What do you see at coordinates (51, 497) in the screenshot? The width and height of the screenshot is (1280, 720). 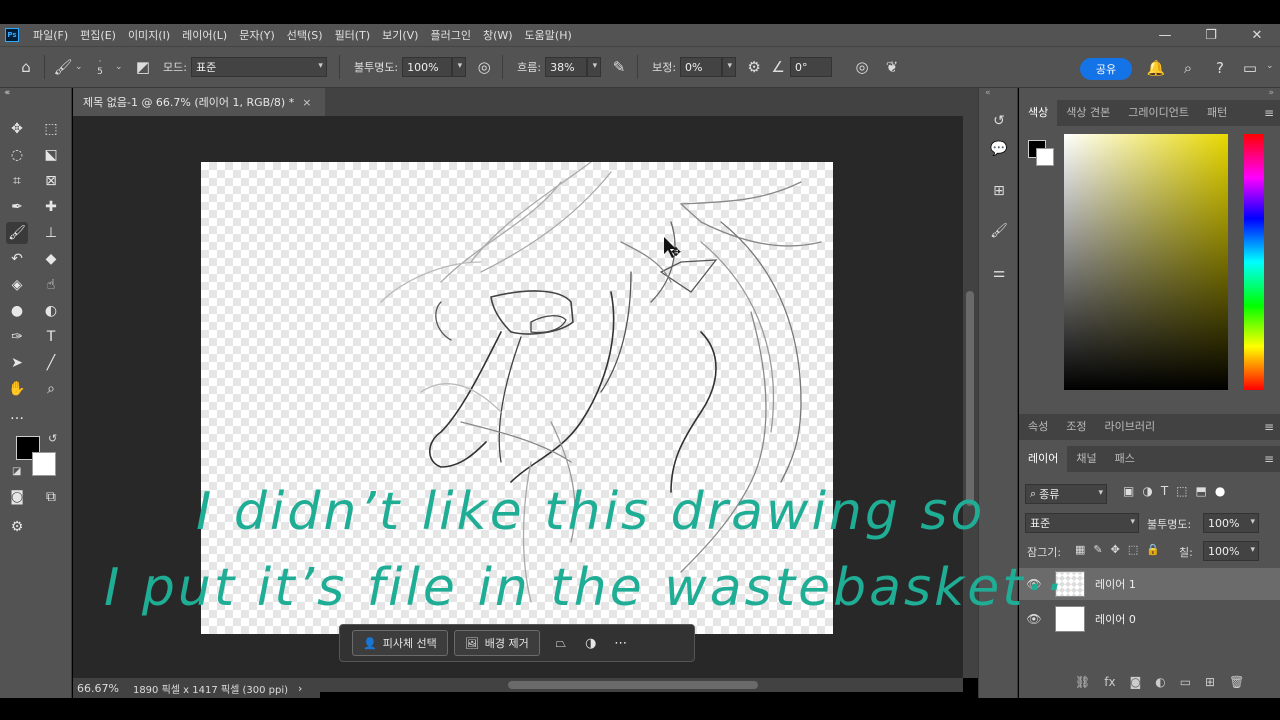 I see `screen-mode-icon: ⧉` at bounding box center [51, 497].